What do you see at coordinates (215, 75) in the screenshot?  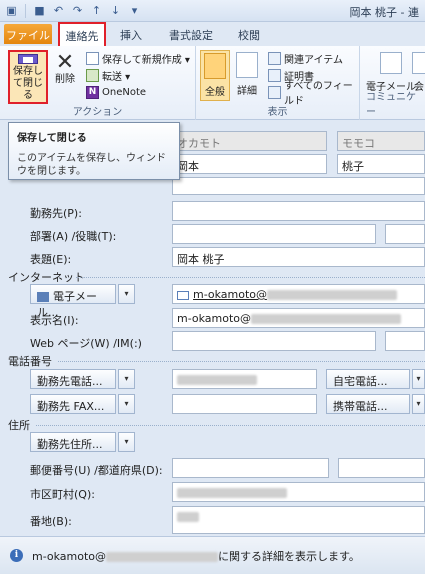 I see `view-general-button: 全般` at bounding box center [215, 75].